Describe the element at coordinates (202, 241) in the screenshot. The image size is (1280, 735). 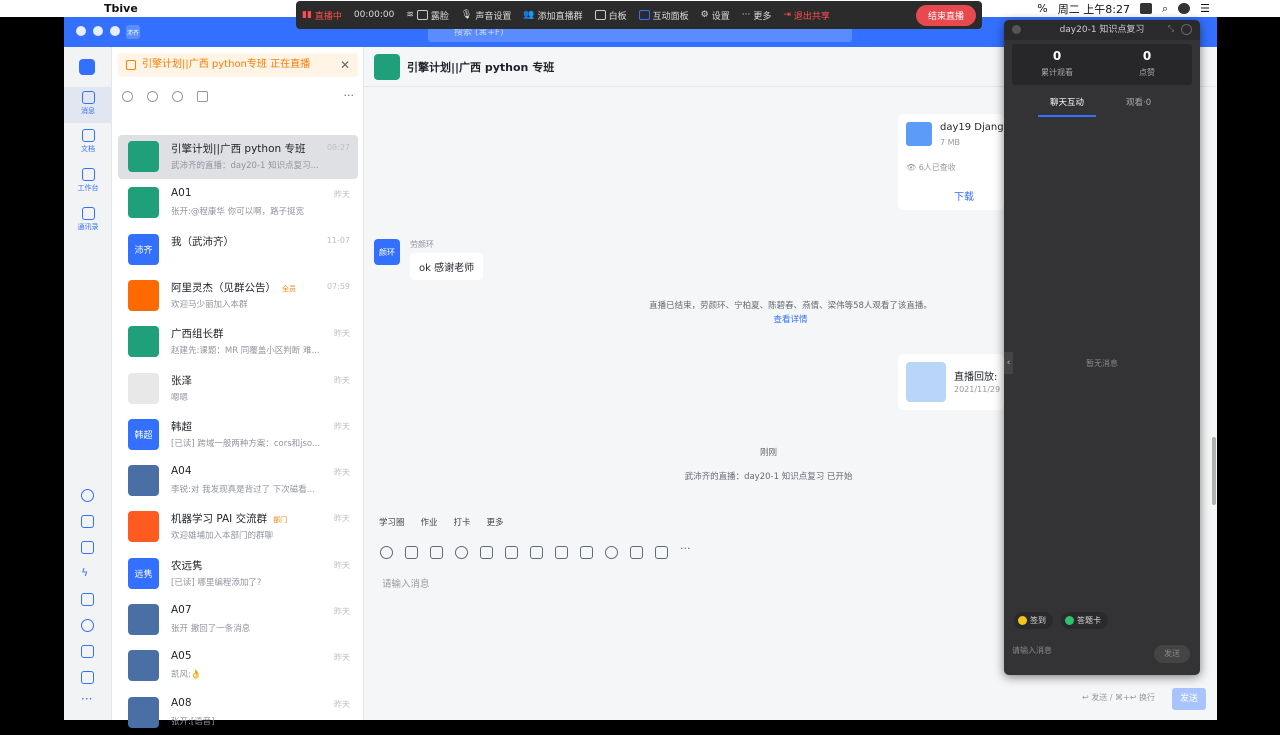
I see `chat-name-text: 我（武沛齐）` at that location.